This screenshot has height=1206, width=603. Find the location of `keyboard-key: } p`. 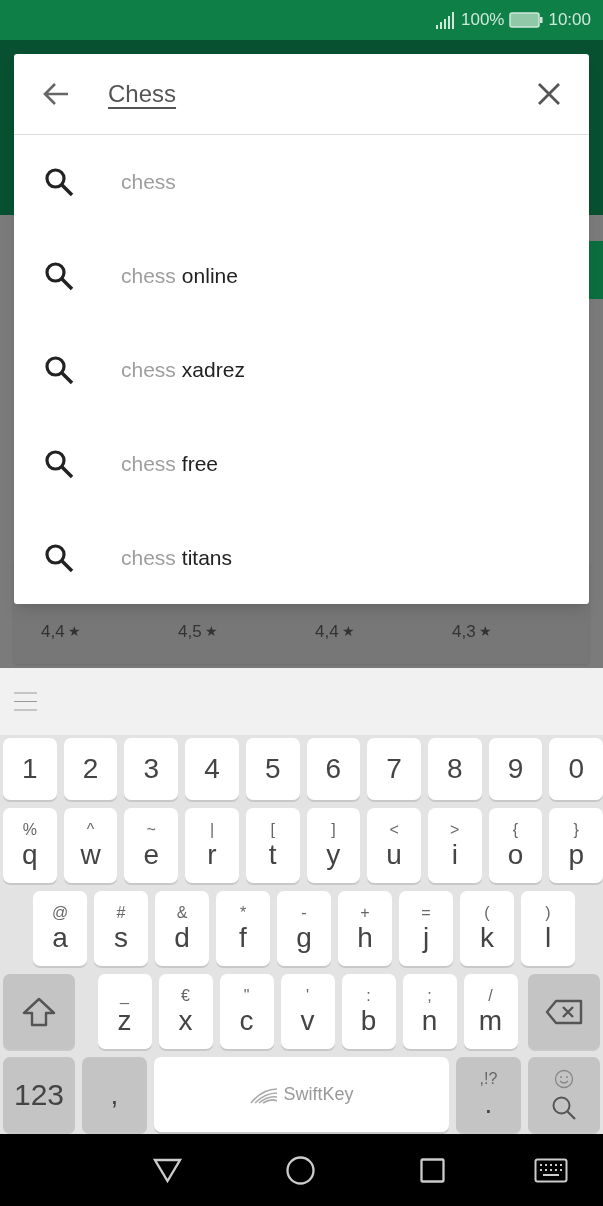

keyboard-key: } p is located at coordinates (576, 845).